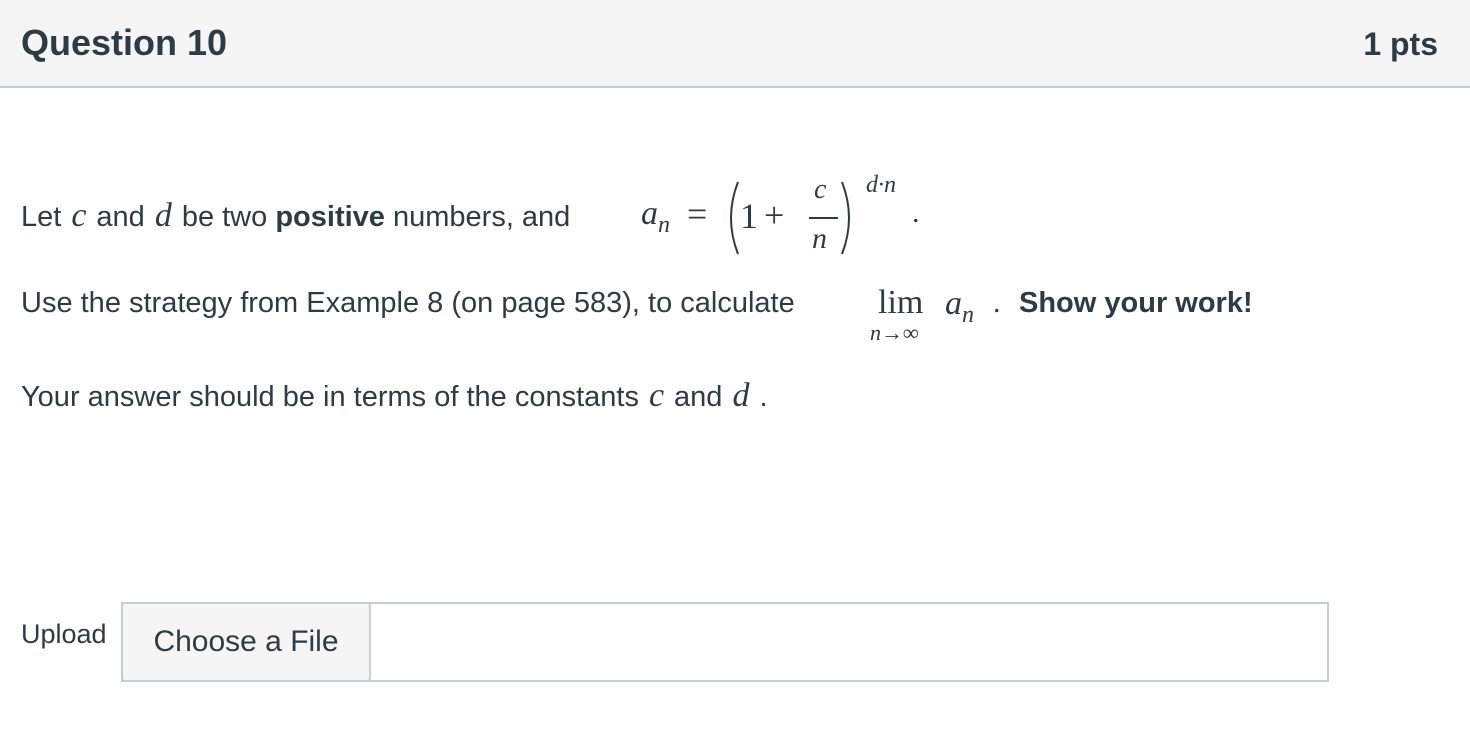 Image resolution: width=1470 pixels, height=746 pixels. Describe the element at coordinates (741, 395) in the screenshot. I see `var-d-2: d` at that location.